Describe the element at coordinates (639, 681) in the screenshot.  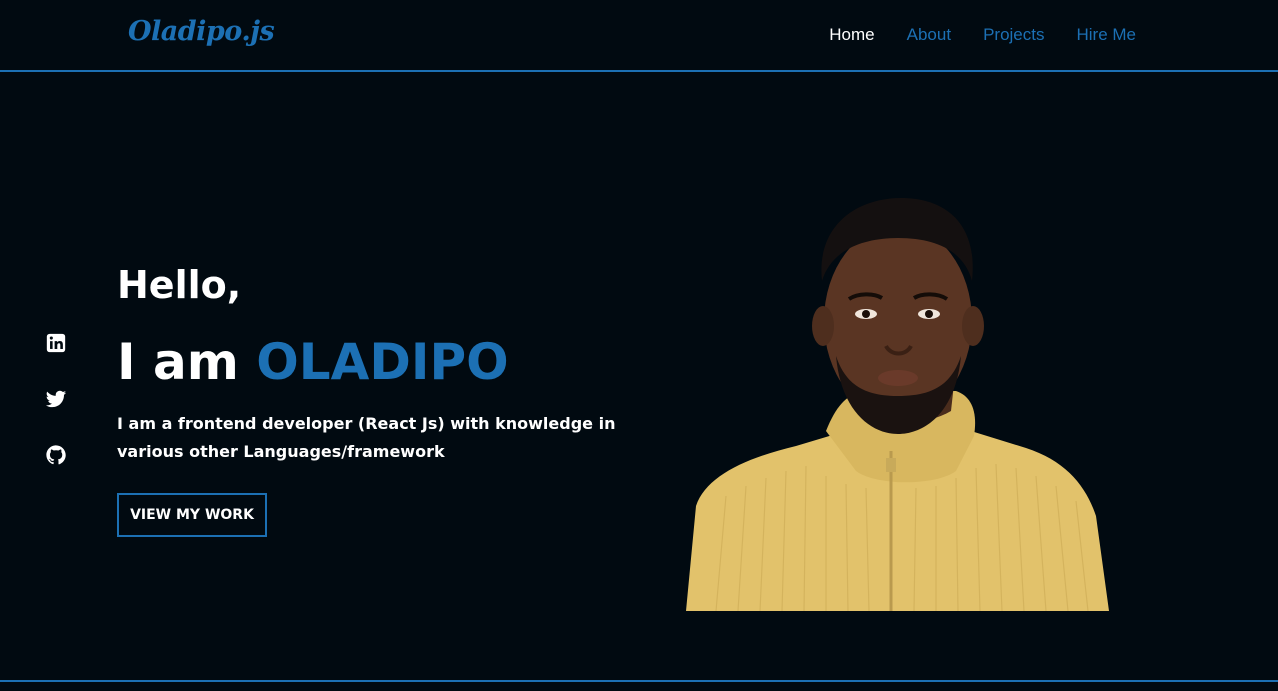
I see `section-divider` at that location.